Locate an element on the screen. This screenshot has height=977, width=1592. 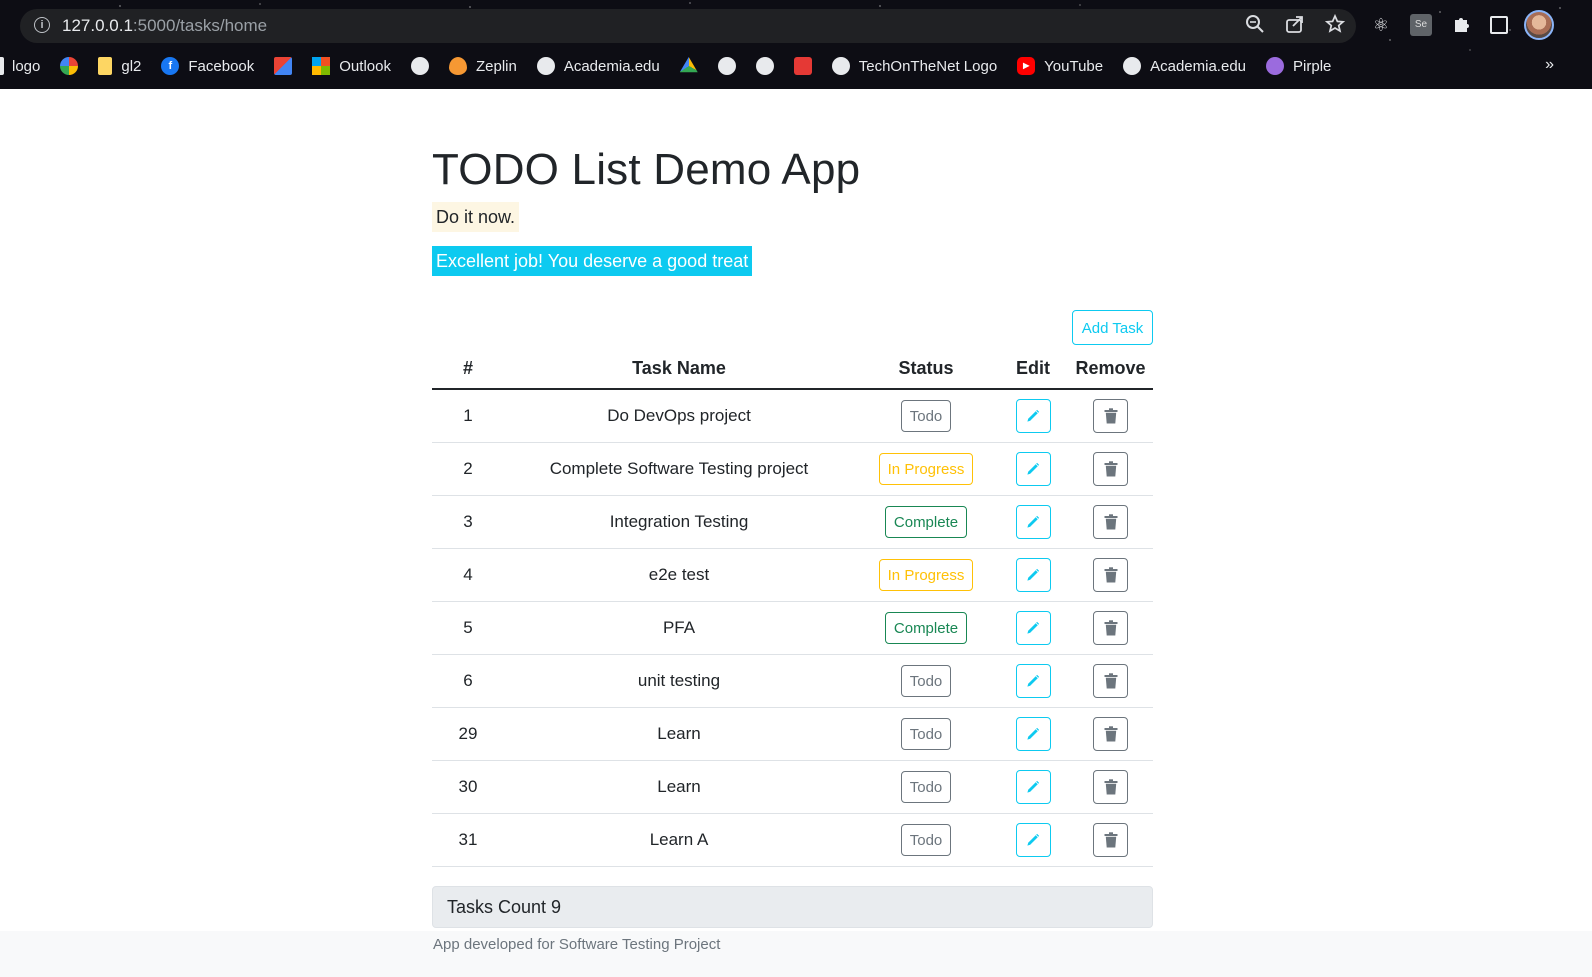
task-number: 1 is located at coordinates (468, 416).